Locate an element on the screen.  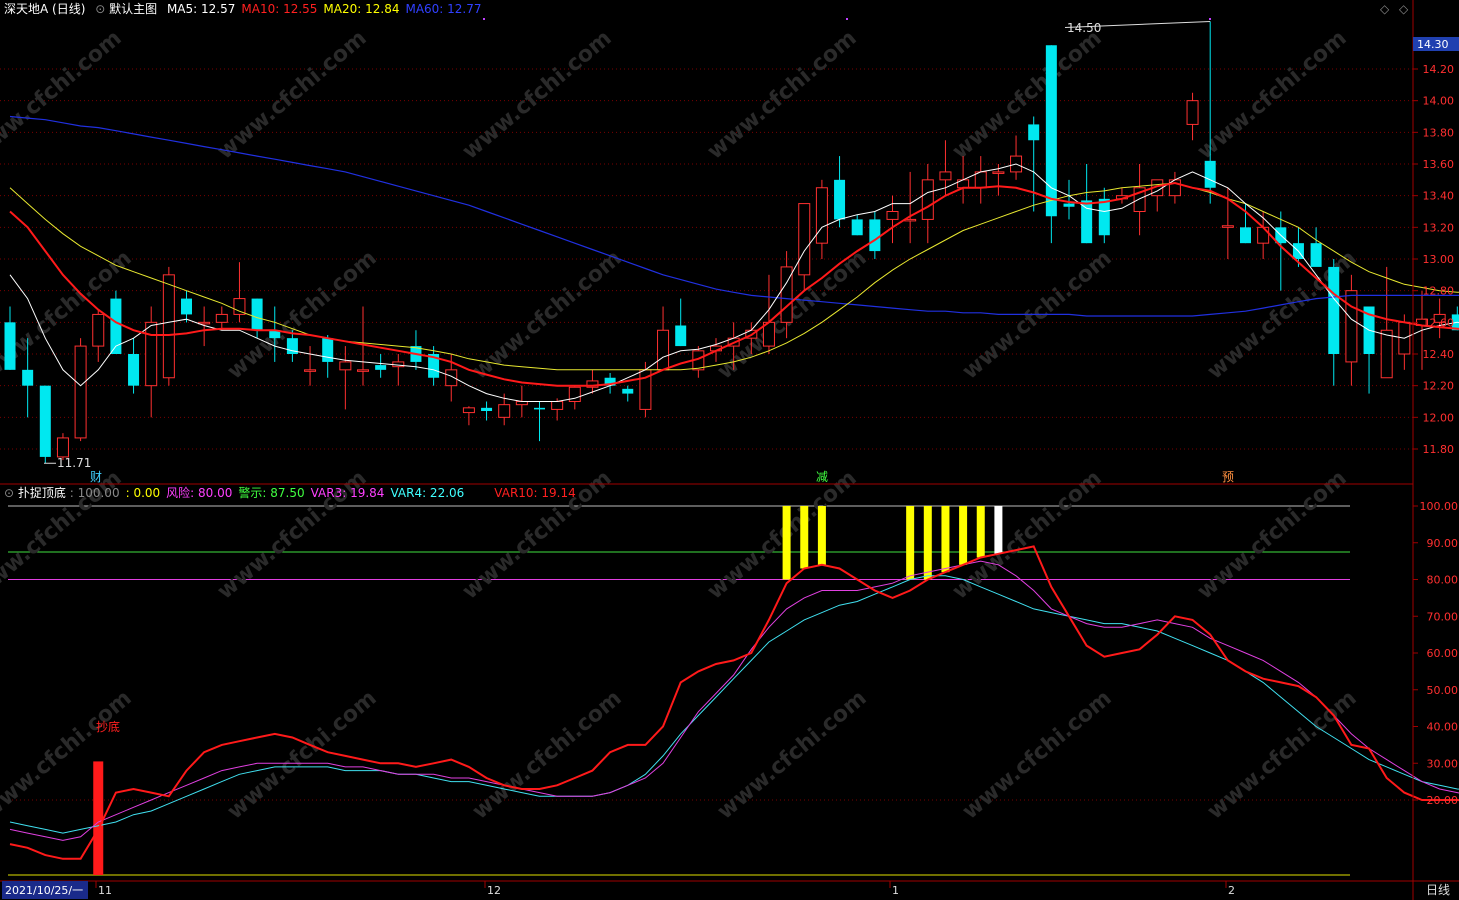
date-label: 1 is located at coordinates (895, 890).